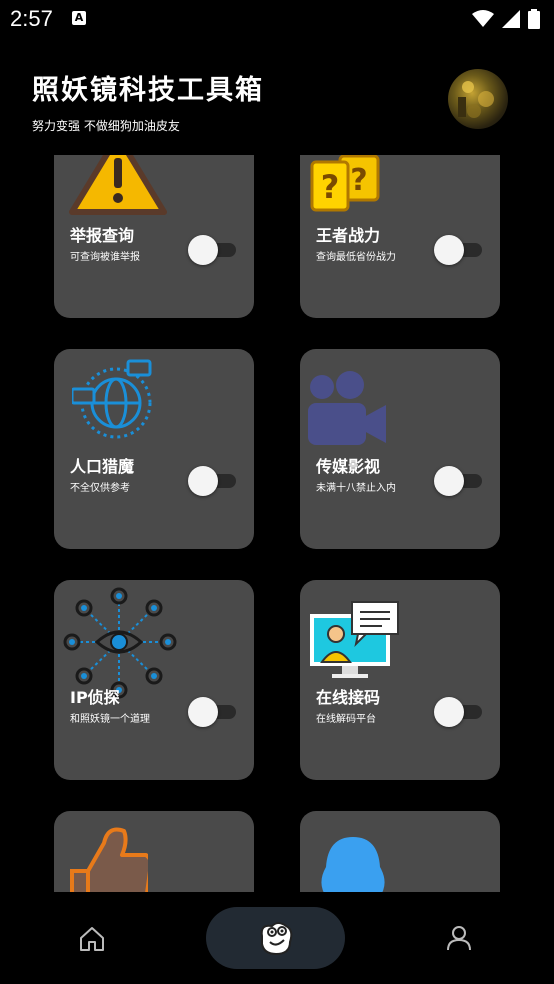 This screenshot has width=554, height=984. What do you see at coordinates (106, 126) in the screenshot?
I see `app-subtitle: 努力变强 不做细狗加油皮友` at bounding box center [106, 126].